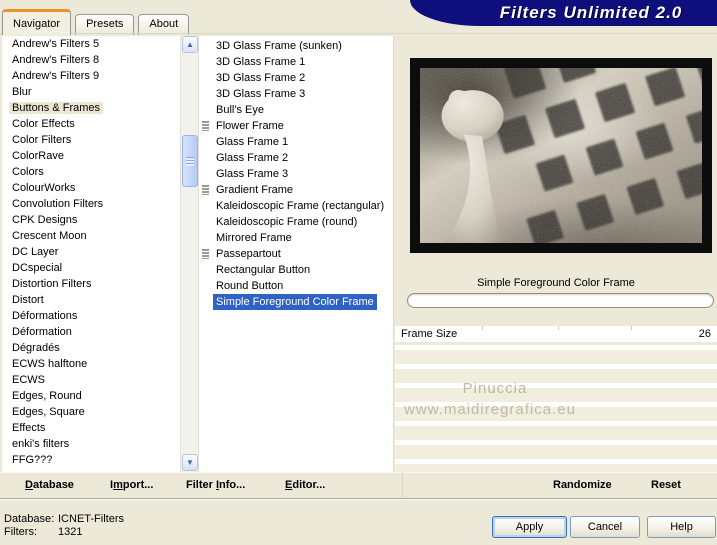  Describe the element at coordinates (91, 364) in the screenshot. I see `category-item: ECWS halftone` at that location.